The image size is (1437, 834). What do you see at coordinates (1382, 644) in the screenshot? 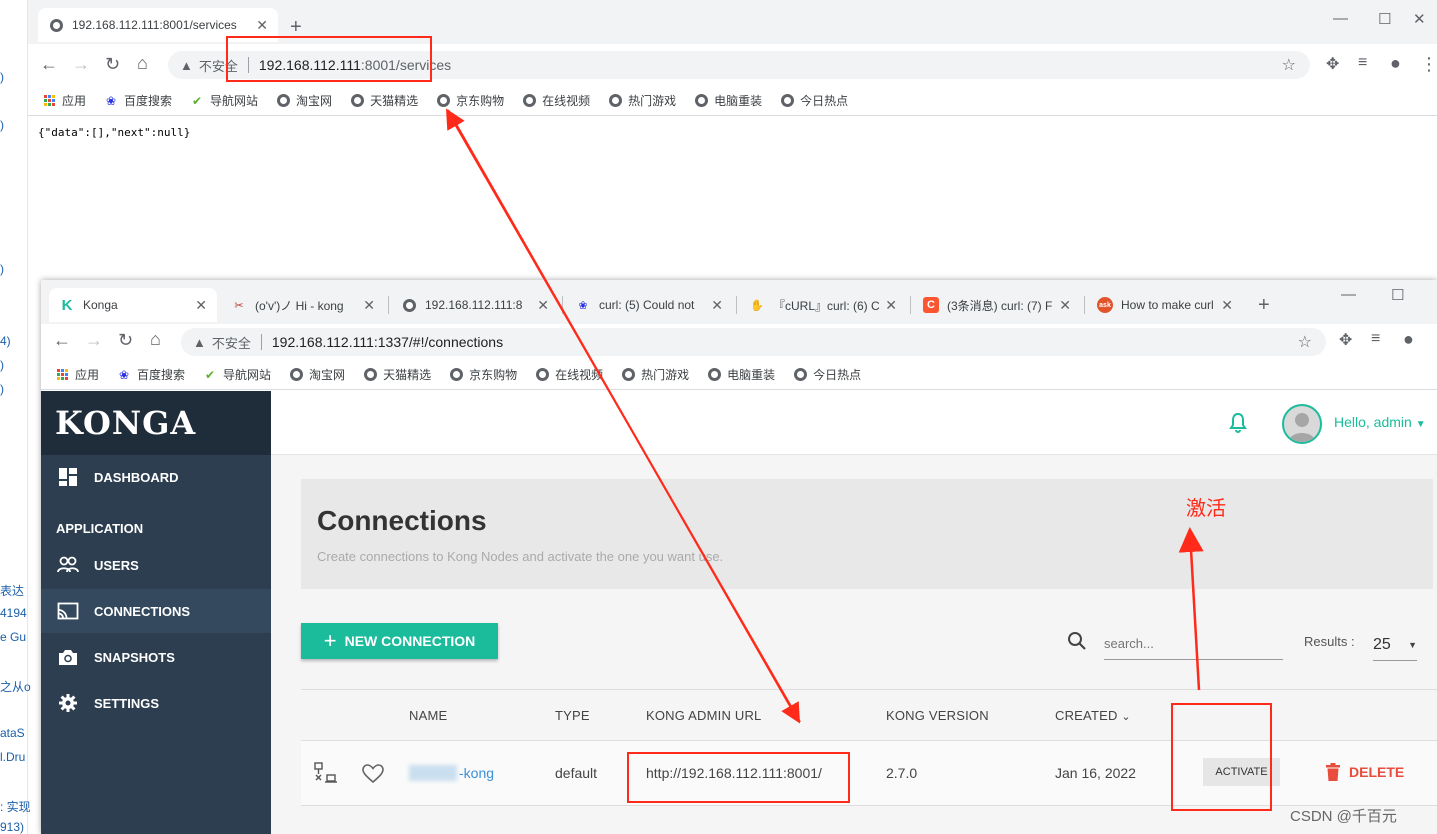
I see `results-value: 25` at bounding box center [1382, 644].